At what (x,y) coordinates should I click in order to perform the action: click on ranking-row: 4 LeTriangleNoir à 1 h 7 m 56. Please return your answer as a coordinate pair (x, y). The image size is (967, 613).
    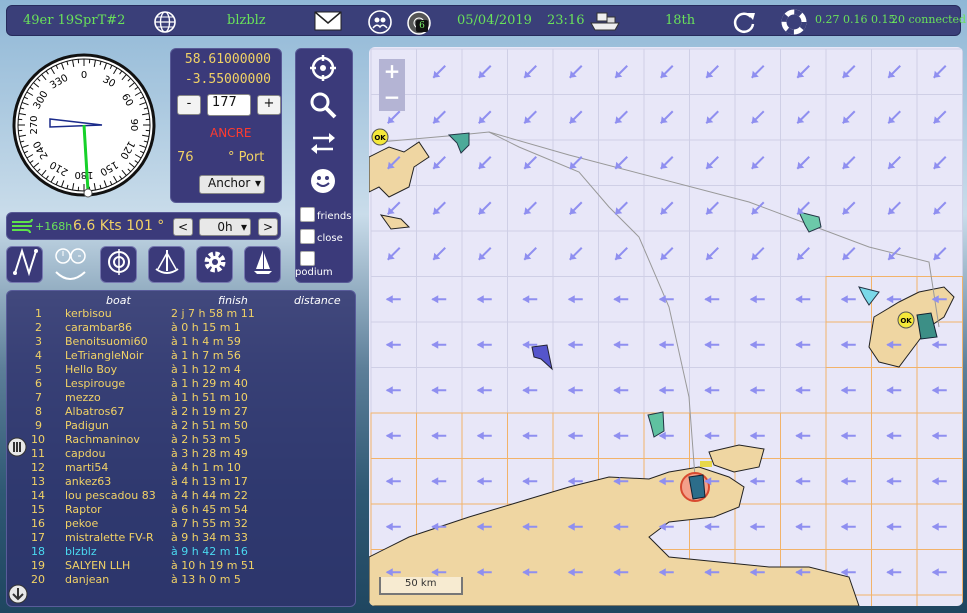
    Looking at the image, I should click on (181, 356).